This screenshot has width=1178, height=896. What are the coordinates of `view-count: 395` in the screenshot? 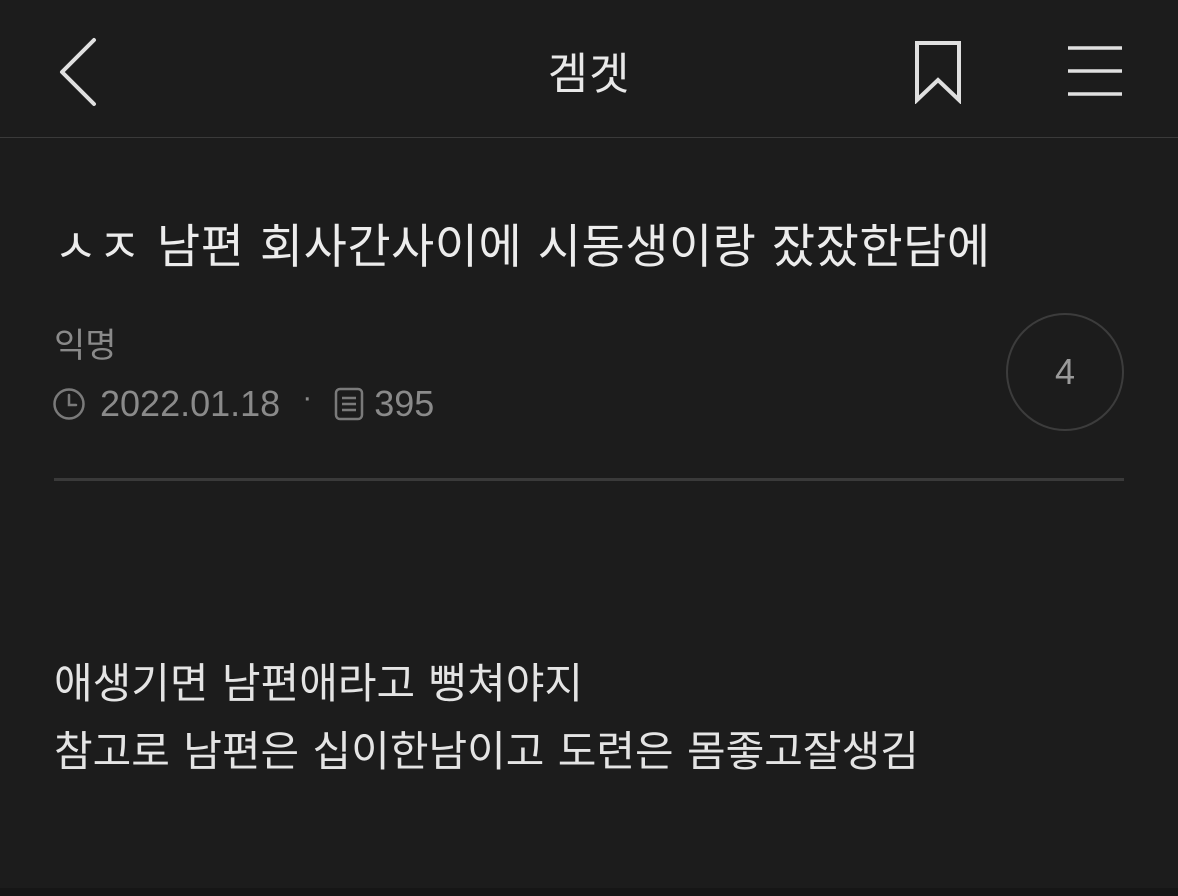 It's located at (404, 403).